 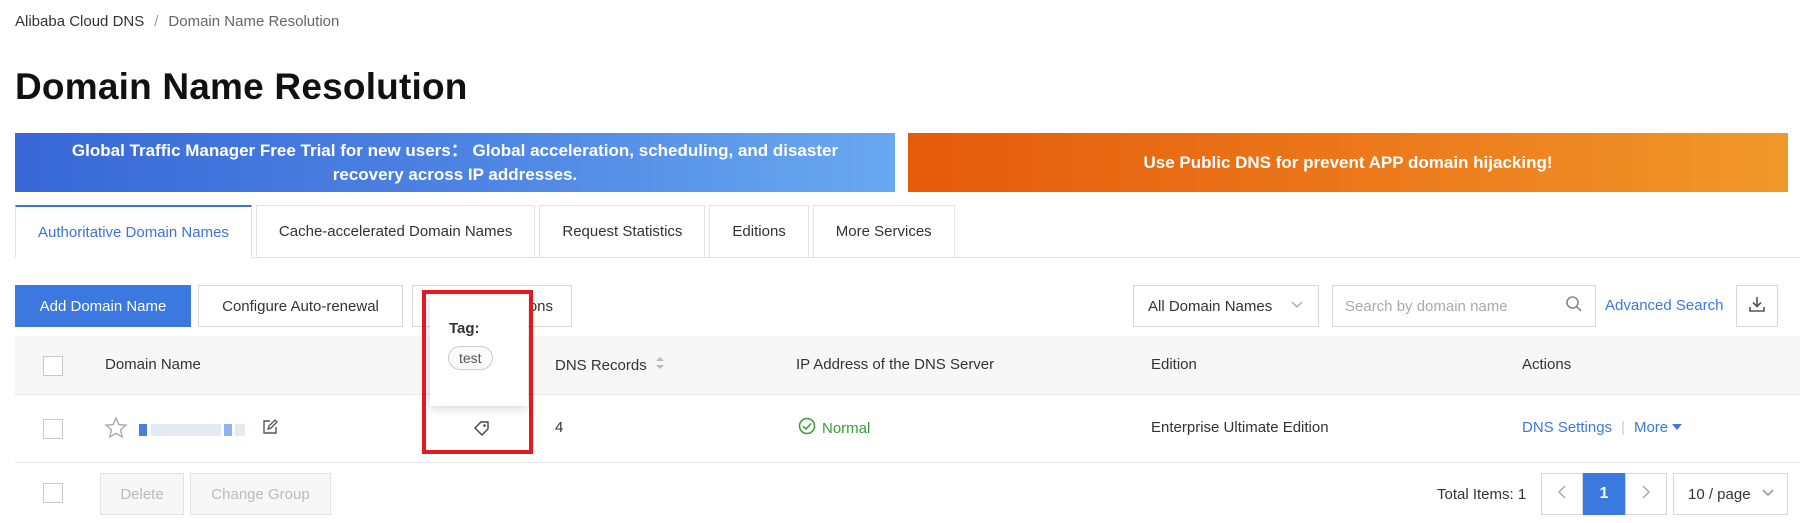 I want to click on column-dns-records-label: DNS Records, so click(x=601, y=365).